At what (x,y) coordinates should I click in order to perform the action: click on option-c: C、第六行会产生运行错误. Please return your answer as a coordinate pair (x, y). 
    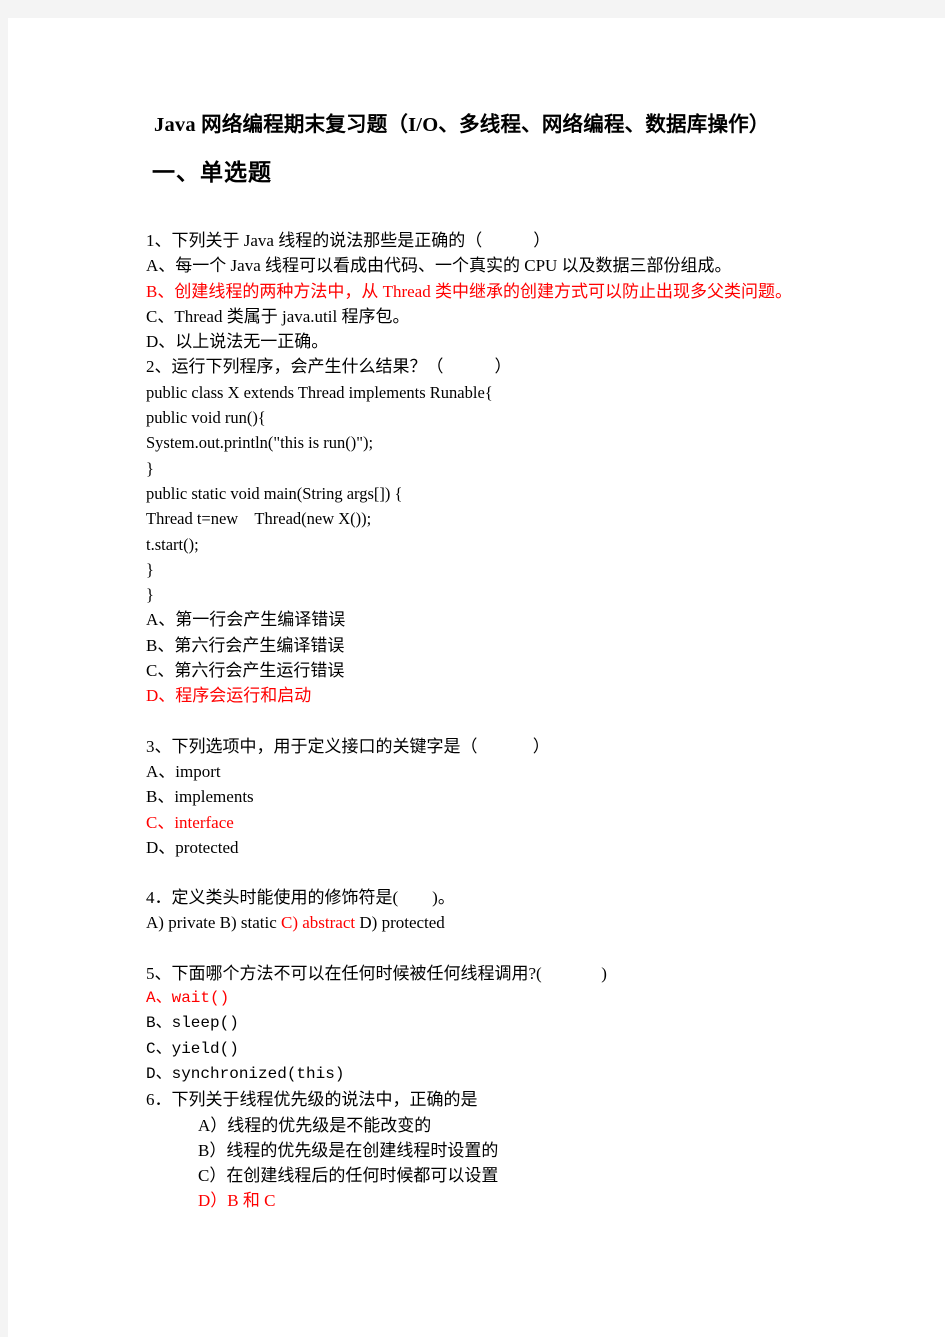
    Looking at the image, I should click on (496, 670).